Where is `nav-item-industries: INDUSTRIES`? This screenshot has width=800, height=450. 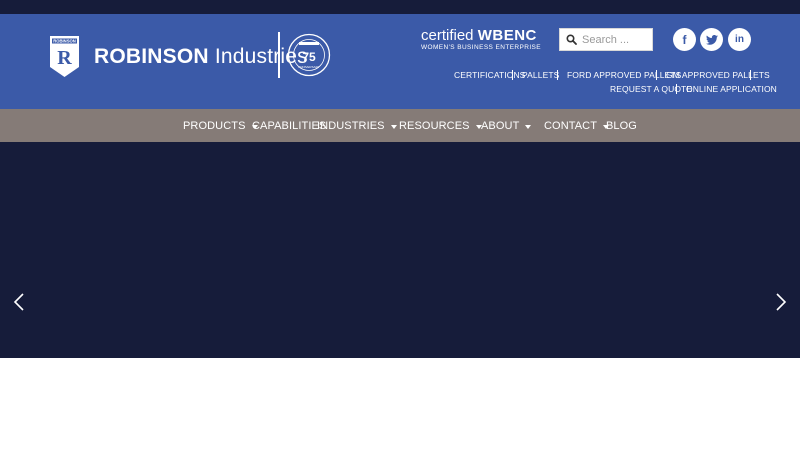
nav-item-industries: INDUSTRIES is located at coordinates (357, 125).